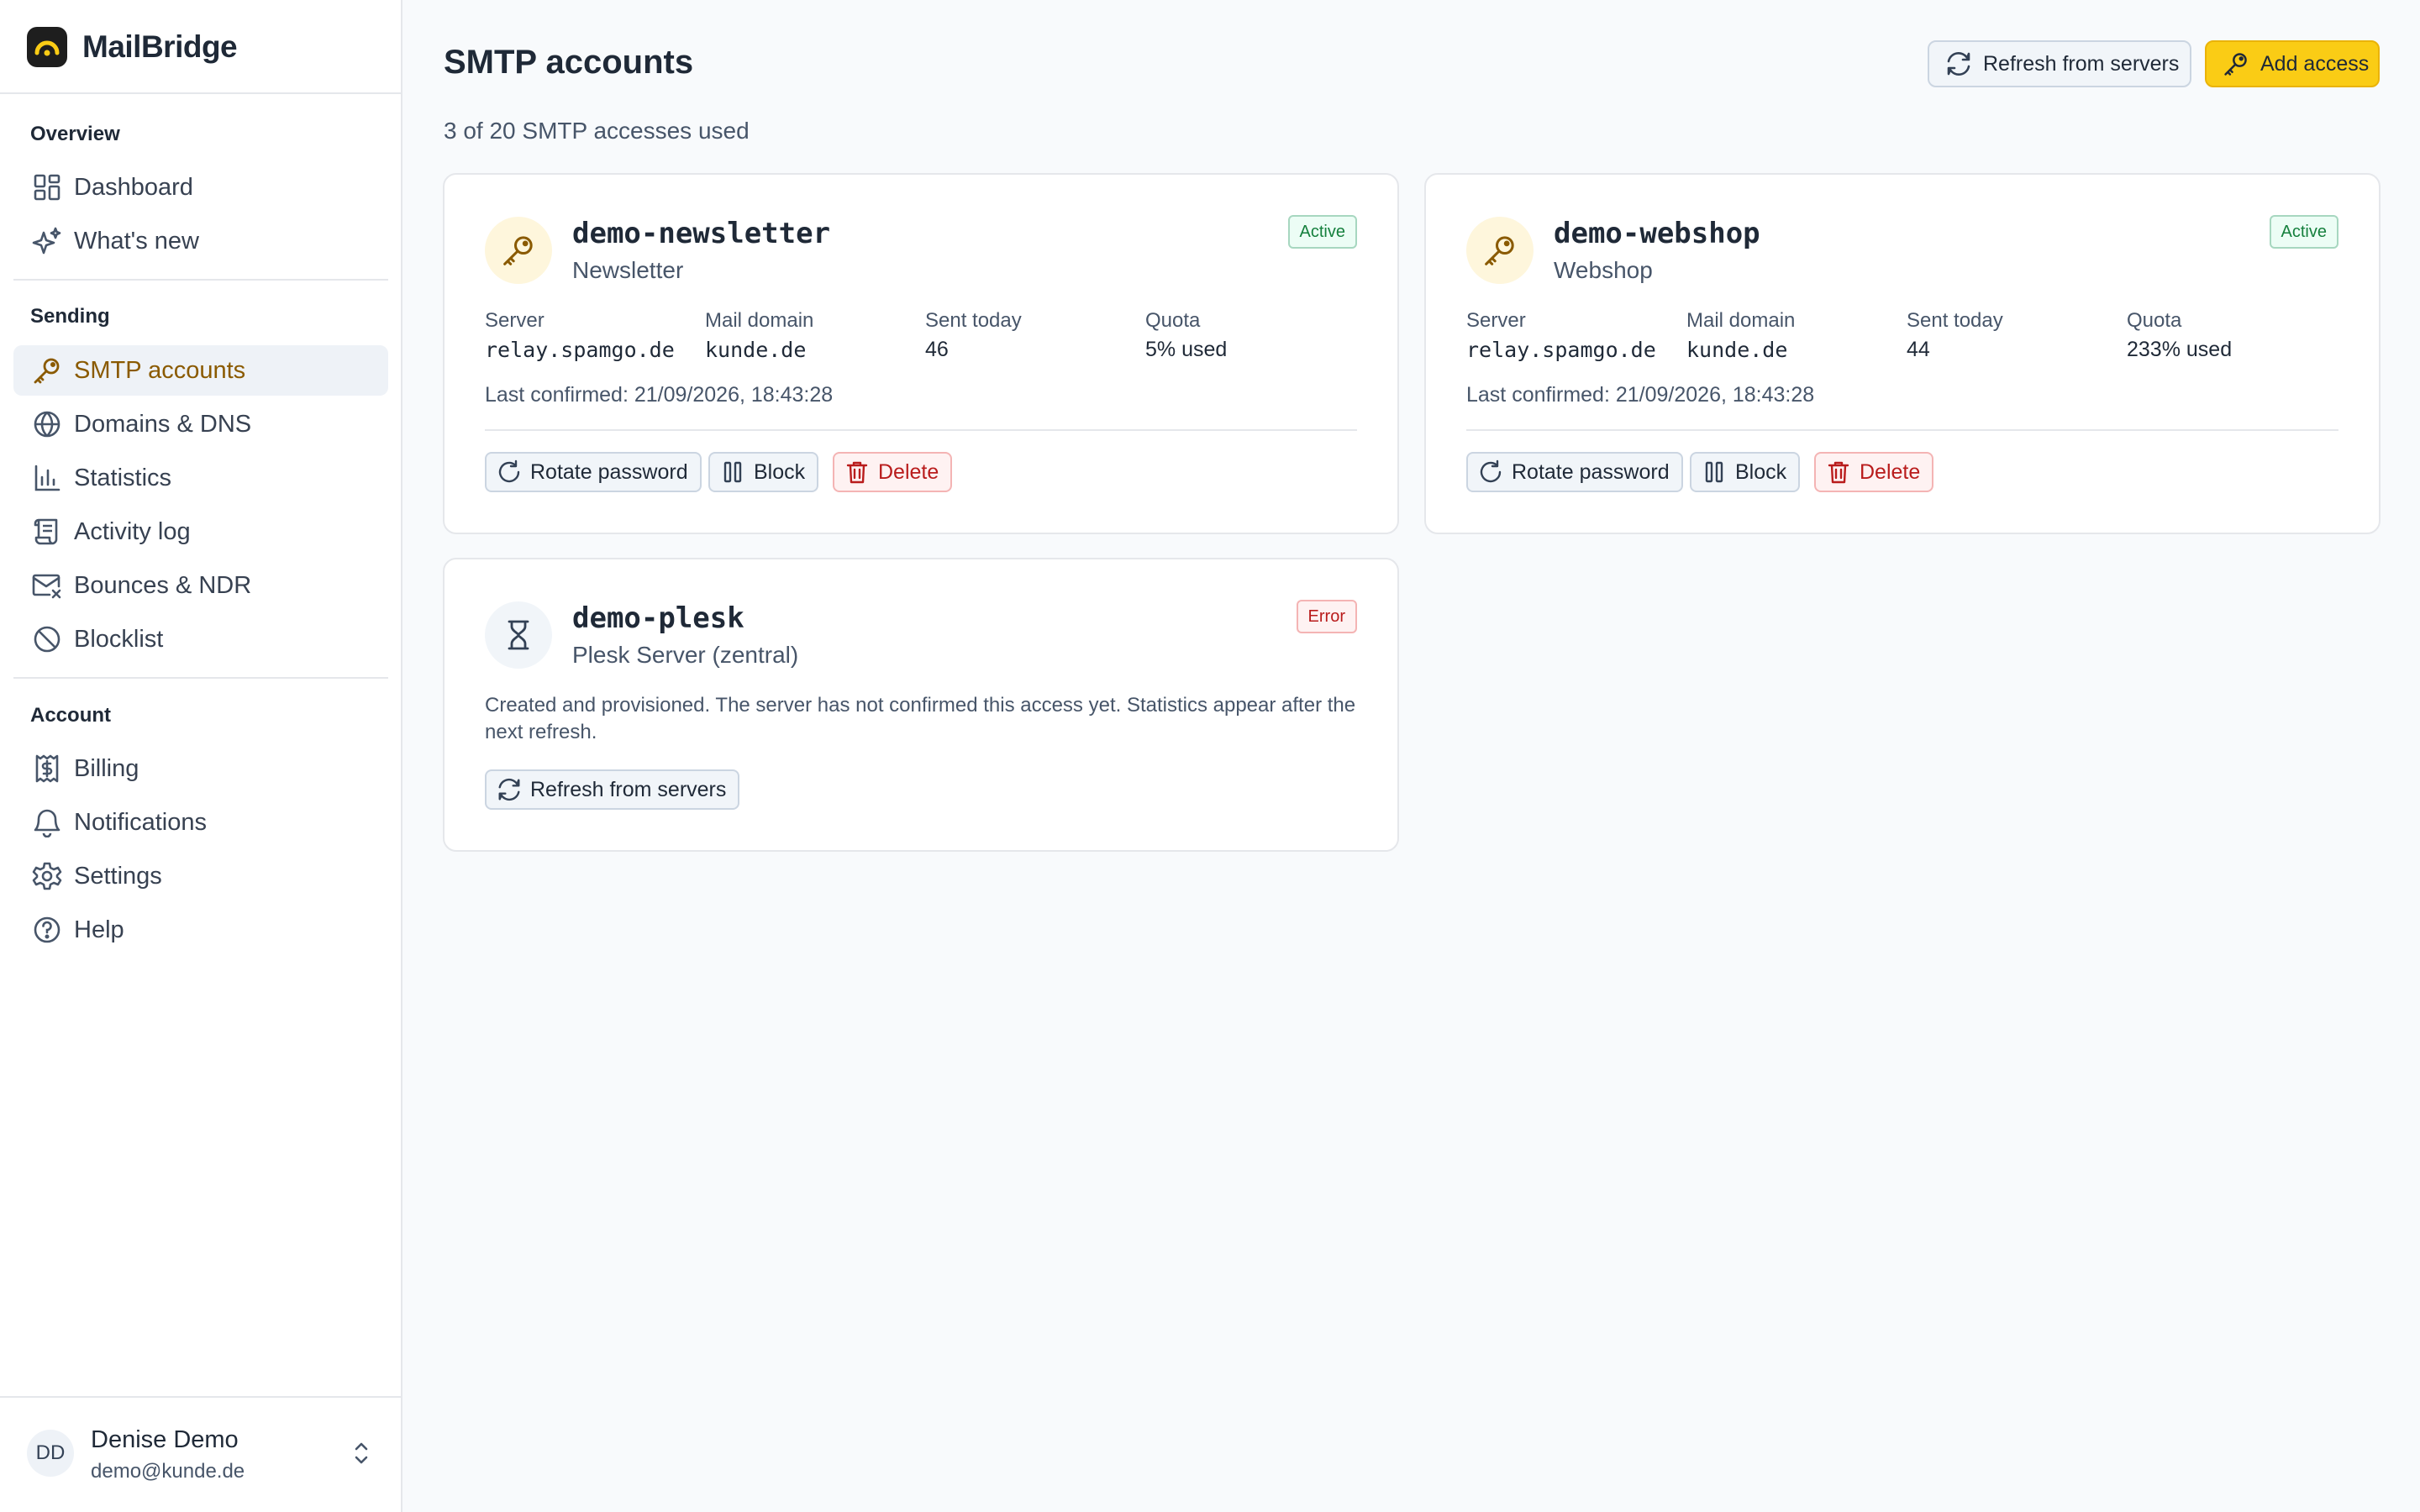 This screenshot has width=2420, height=1512. I want to click on receipt-icon, so click(47, 768).